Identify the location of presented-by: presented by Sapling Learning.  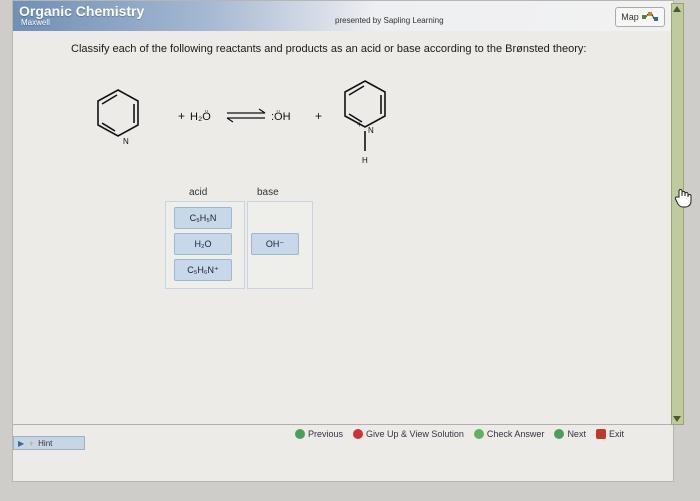
(389, 20).